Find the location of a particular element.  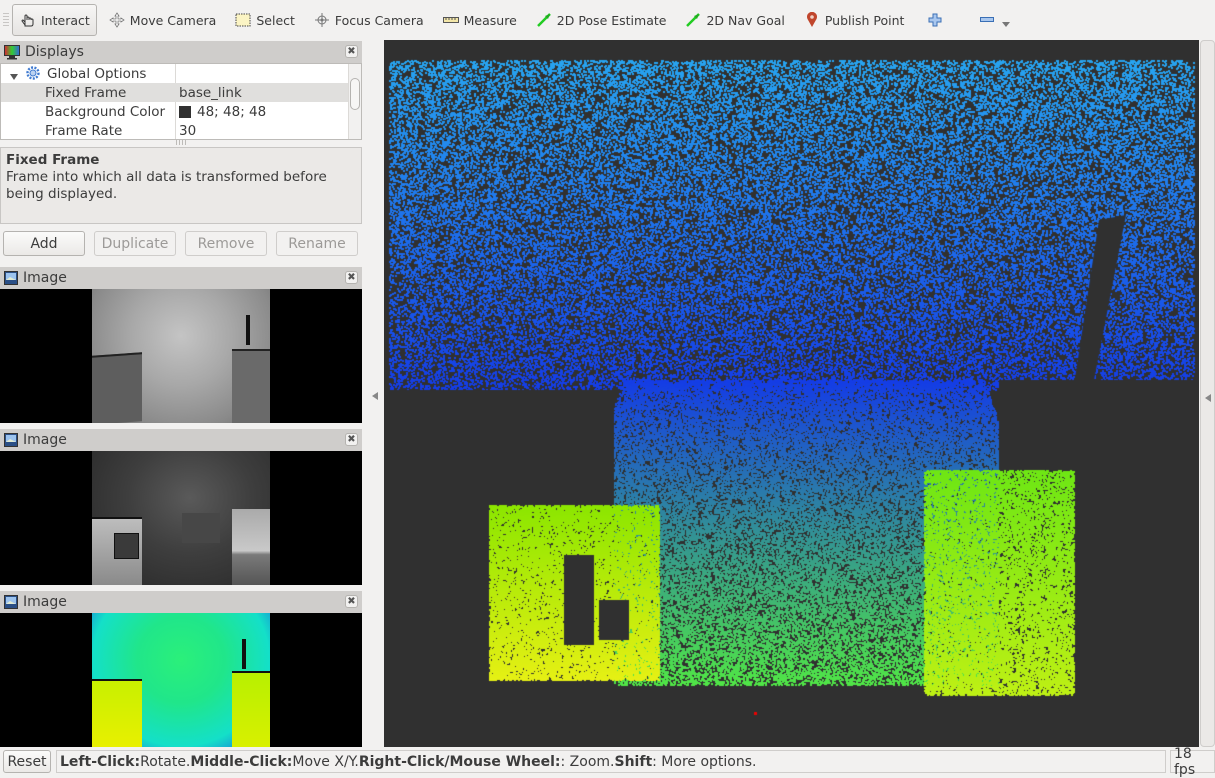

tree-group-label: Global Options is located at coordinates (97, 73).